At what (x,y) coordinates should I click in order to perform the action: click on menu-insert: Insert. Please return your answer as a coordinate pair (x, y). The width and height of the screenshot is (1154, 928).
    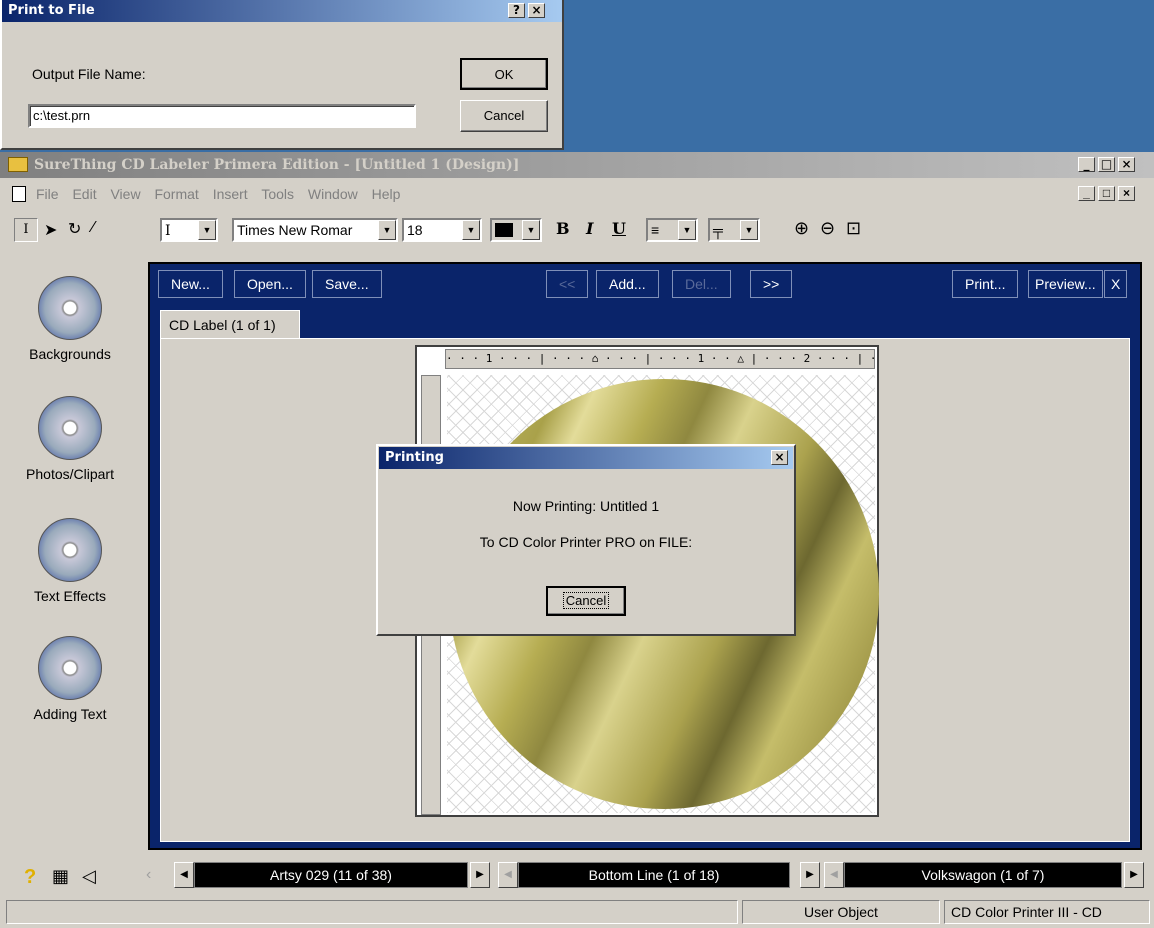
    Looking at the image, I should click on (230, 194).